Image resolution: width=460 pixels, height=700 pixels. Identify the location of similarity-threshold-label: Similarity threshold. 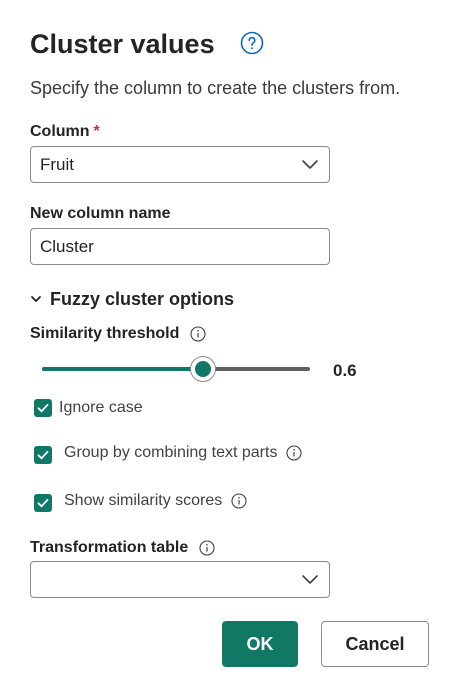
(118, 334).